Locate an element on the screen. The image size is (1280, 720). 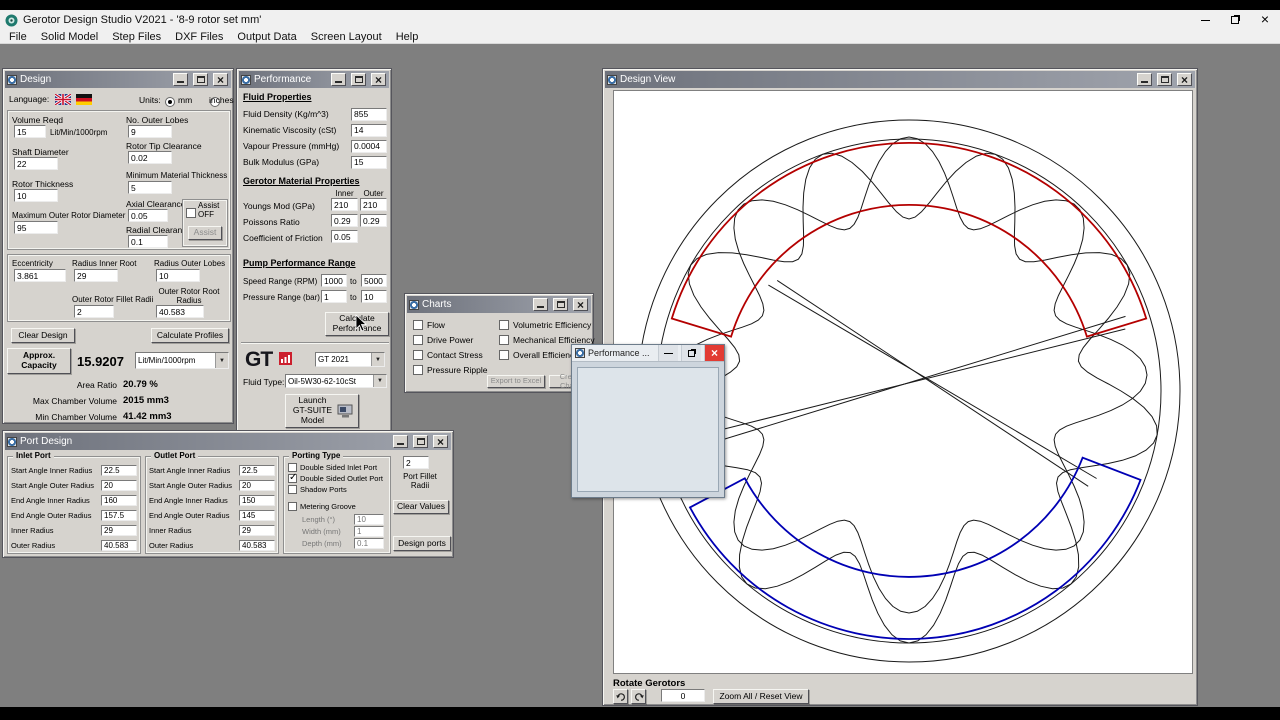
porting-option: Double Sided Inlet Port is located at coordinates (338, 467).